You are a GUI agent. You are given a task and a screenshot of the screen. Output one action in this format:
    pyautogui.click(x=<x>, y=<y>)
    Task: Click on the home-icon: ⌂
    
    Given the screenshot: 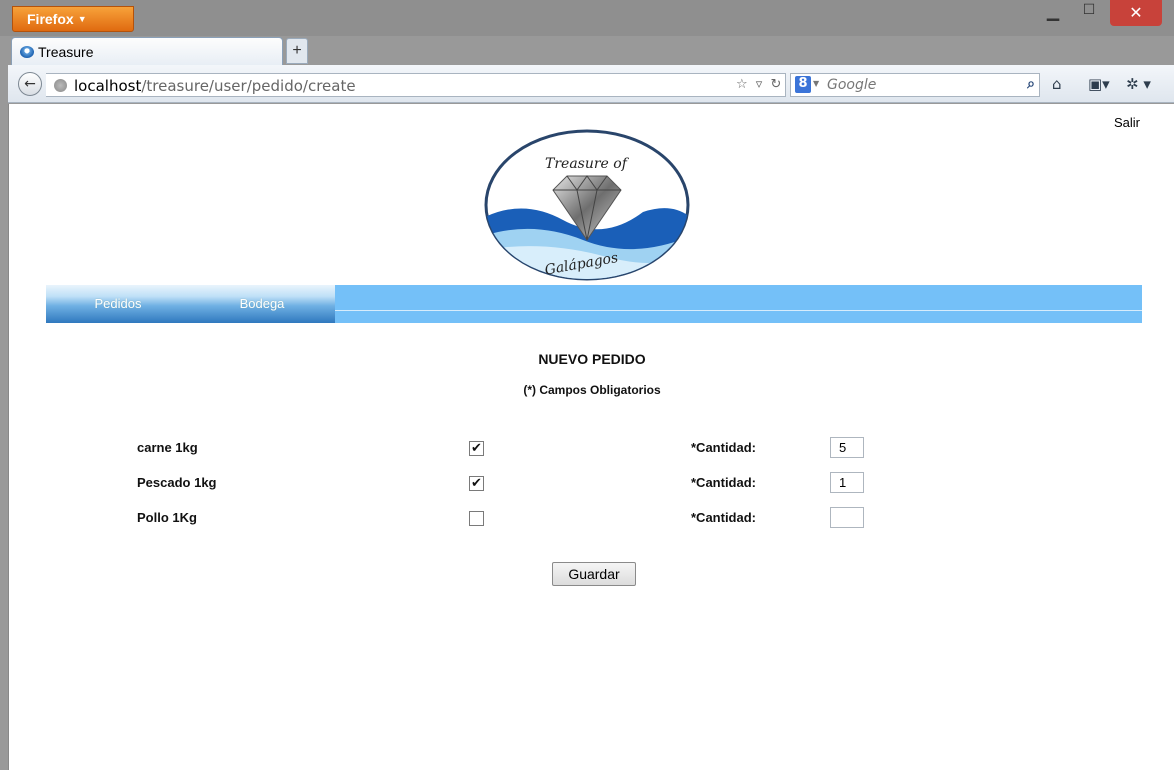 What is the action you would take?
    pyautogui.click(x=1057, y=84)
    